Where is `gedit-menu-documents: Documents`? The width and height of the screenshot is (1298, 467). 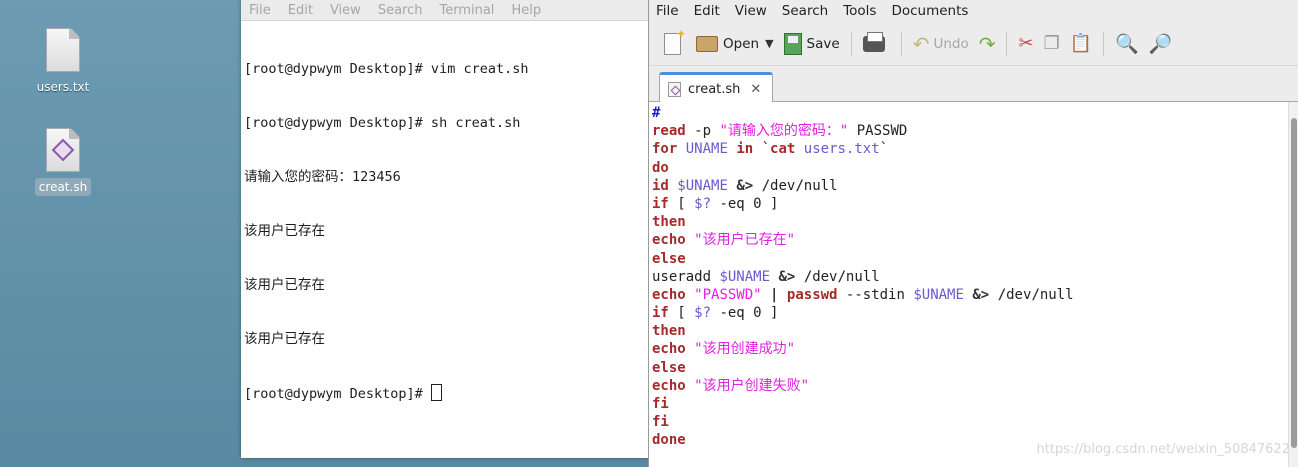 gedit-menu-documents: Documents is located at coordinates (929, 11).